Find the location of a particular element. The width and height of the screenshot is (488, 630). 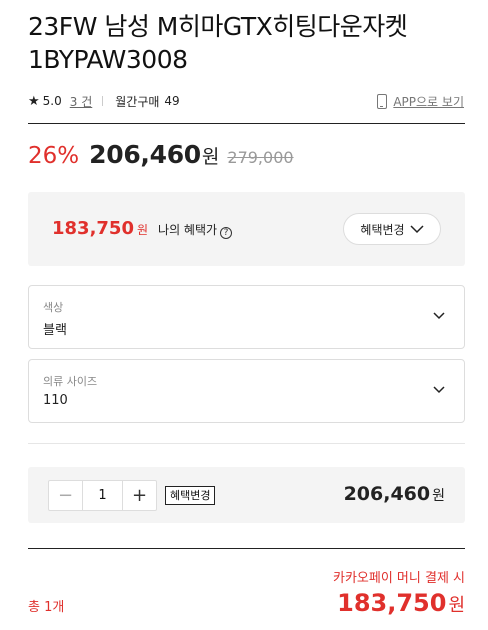

final-price: 183,750 원 is located at coordinates (401, 603).